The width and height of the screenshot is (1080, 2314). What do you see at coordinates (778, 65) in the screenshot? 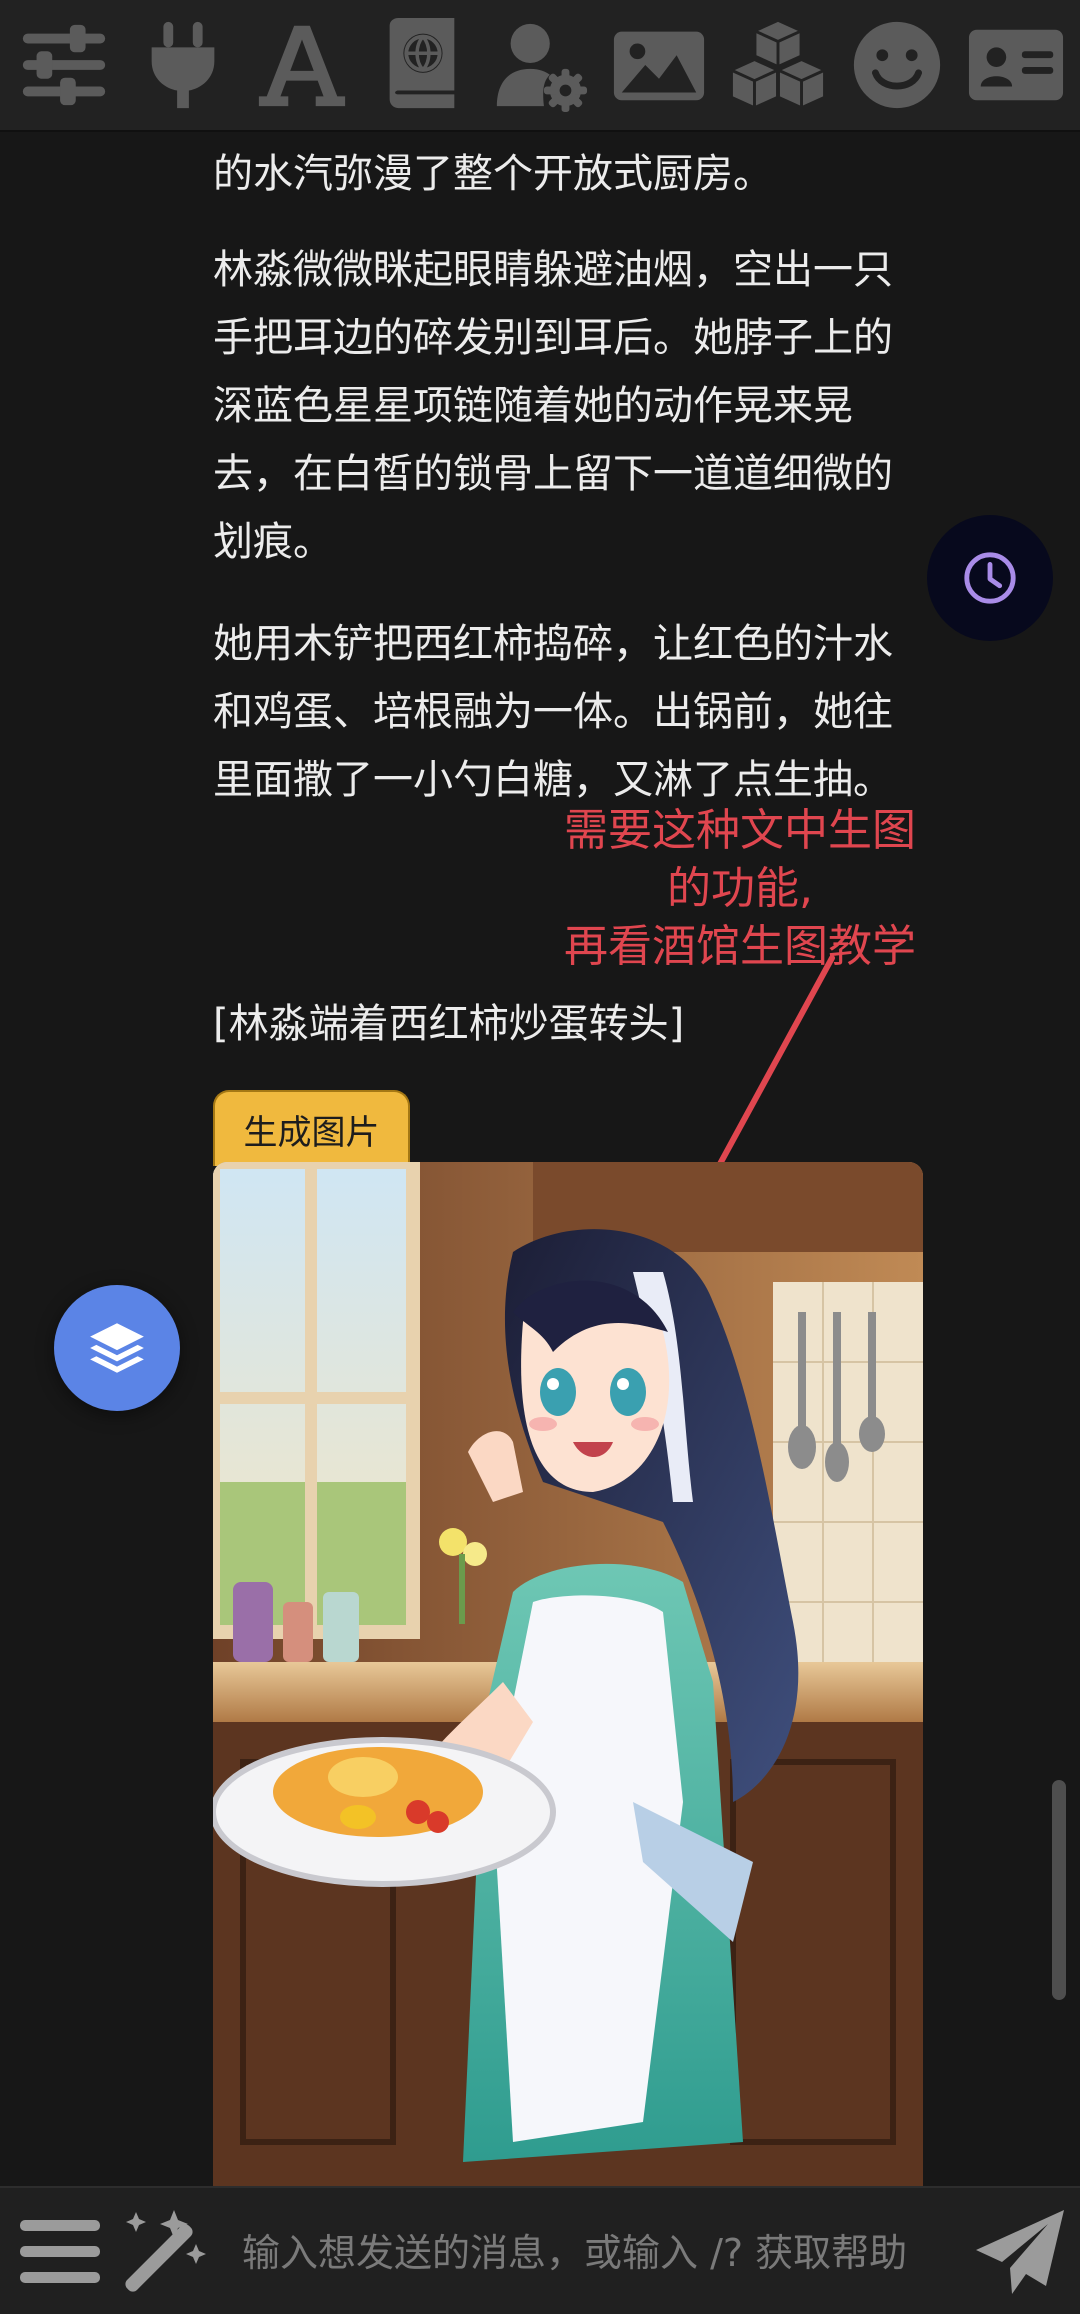
I see `cubes-icon` at bounding box center [778, 65].